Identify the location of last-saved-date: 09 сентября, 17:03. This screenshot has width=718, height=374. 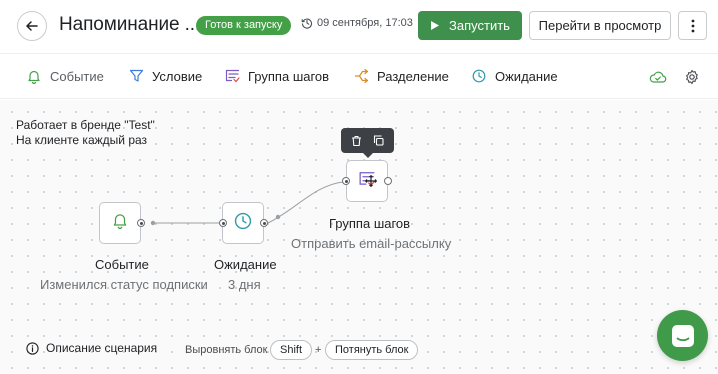
(357, 23).